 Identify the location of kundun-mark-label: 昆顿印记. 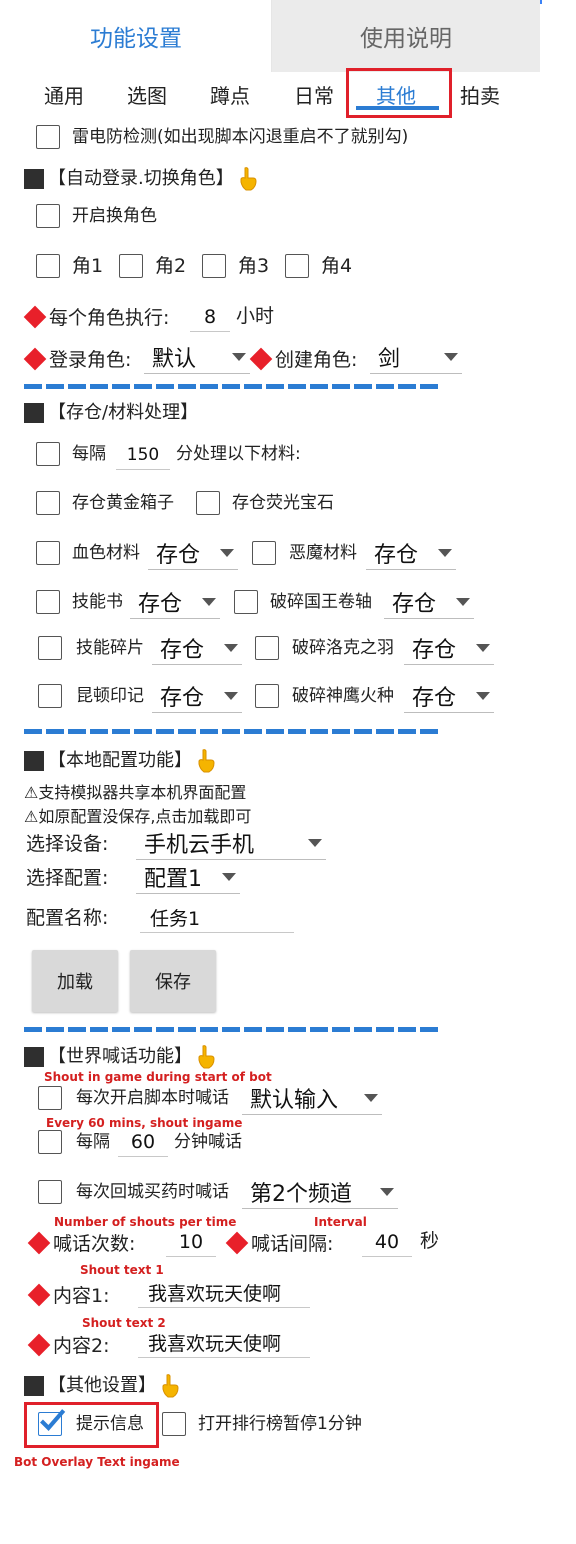
(110, 696).